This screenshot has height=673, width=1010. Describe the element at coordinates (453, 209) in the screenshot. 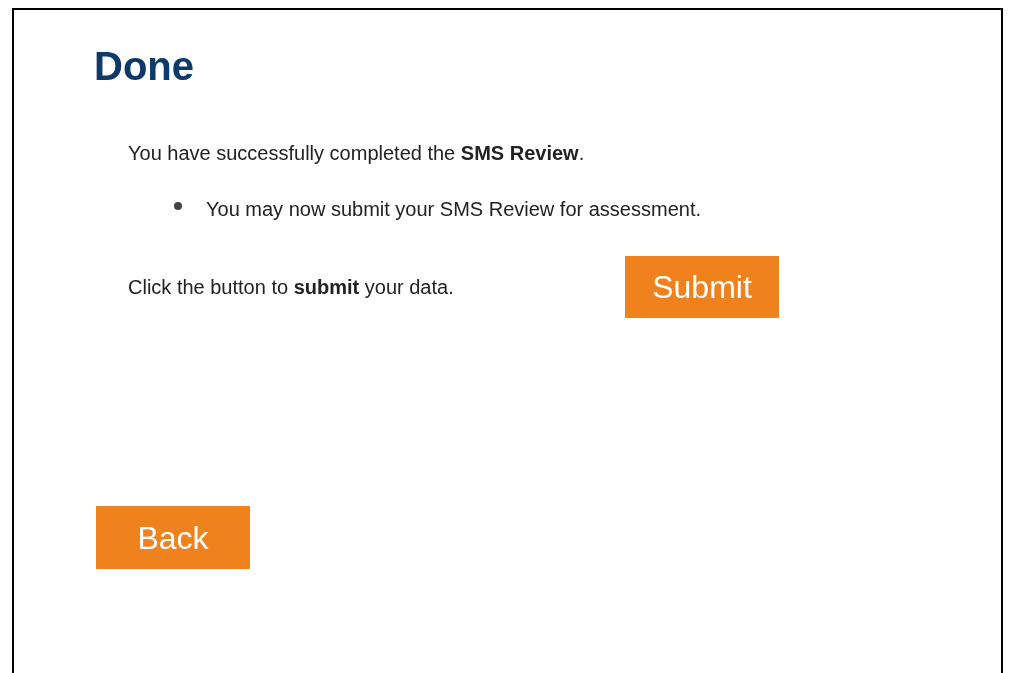

I see `bullet-text: You may now submit your SMS Review for assessment.` at that location.